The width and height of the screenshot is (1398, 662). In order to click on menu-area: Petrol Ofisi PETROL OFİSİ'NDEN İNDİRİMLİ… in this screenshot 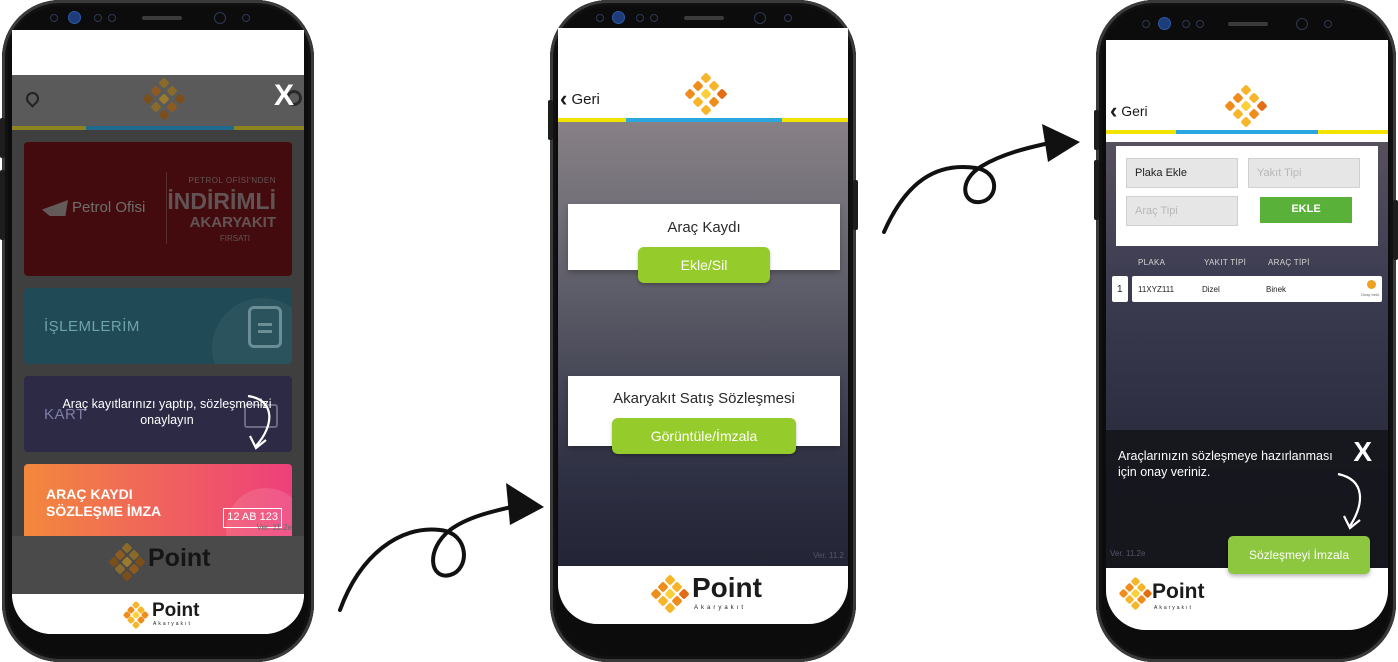, I will do `click(158, 337)`.